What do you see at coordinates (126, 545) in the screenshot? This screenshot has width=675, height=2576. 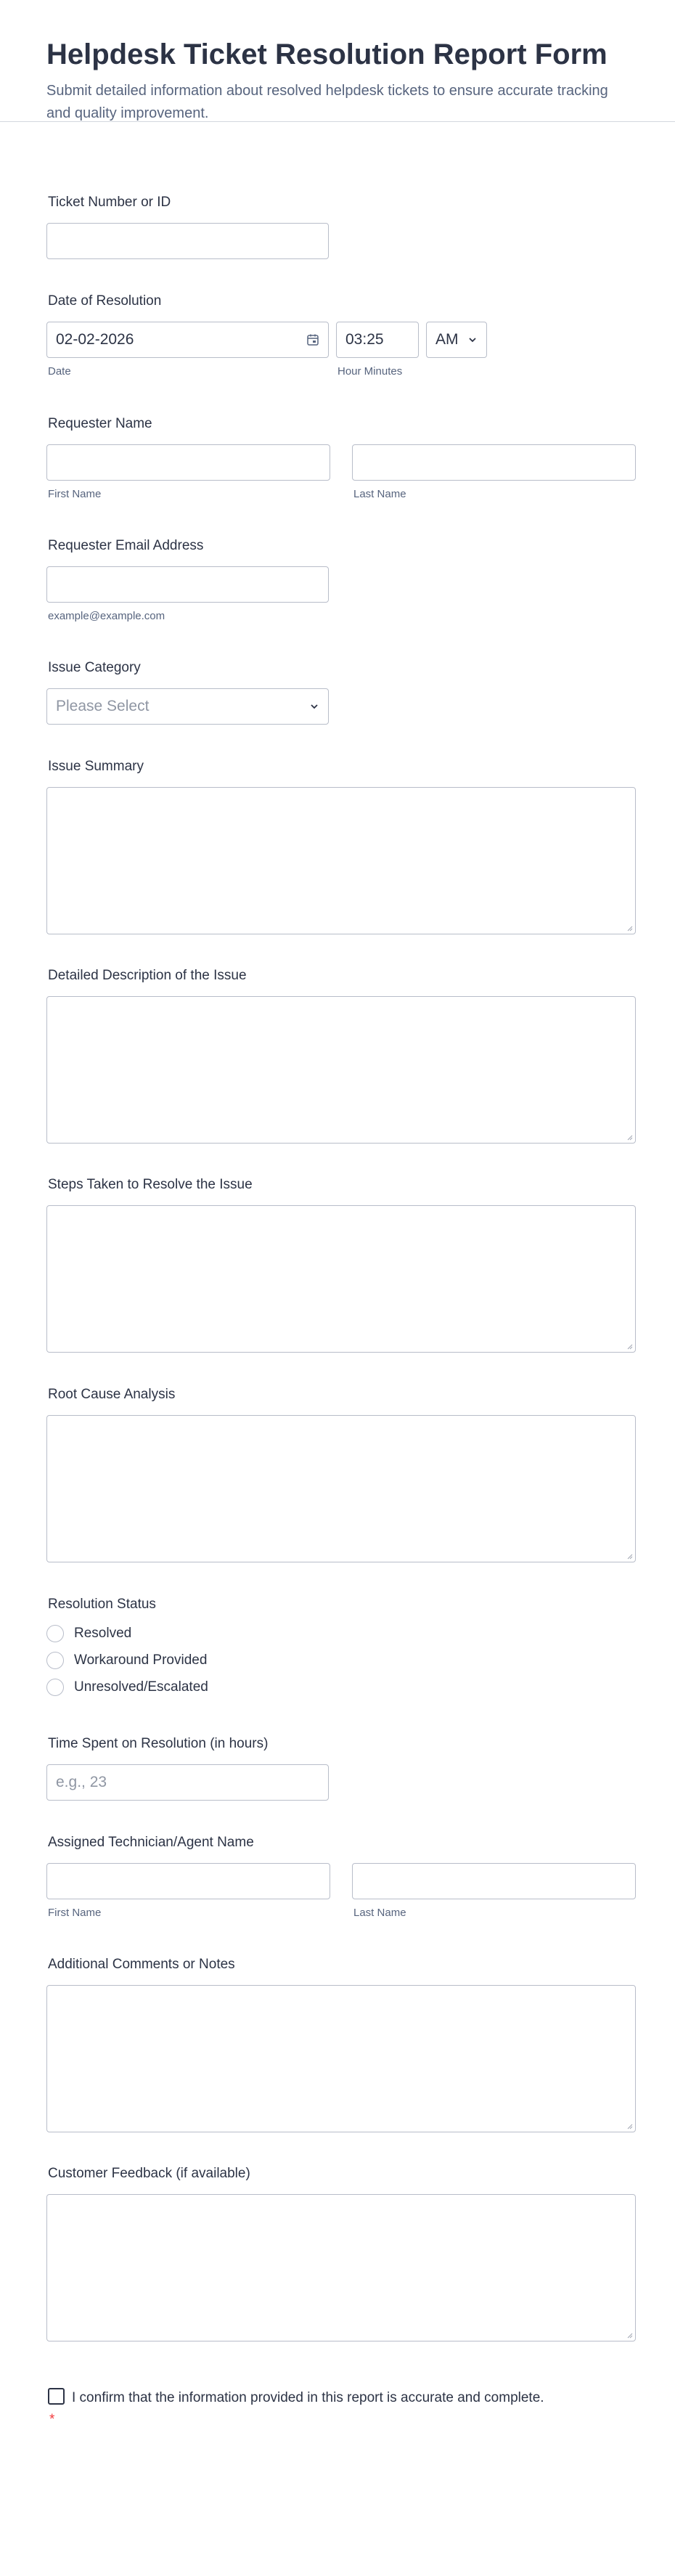 I see `requester-email-label: Requester Email Address` at bounding box center [126, 545].